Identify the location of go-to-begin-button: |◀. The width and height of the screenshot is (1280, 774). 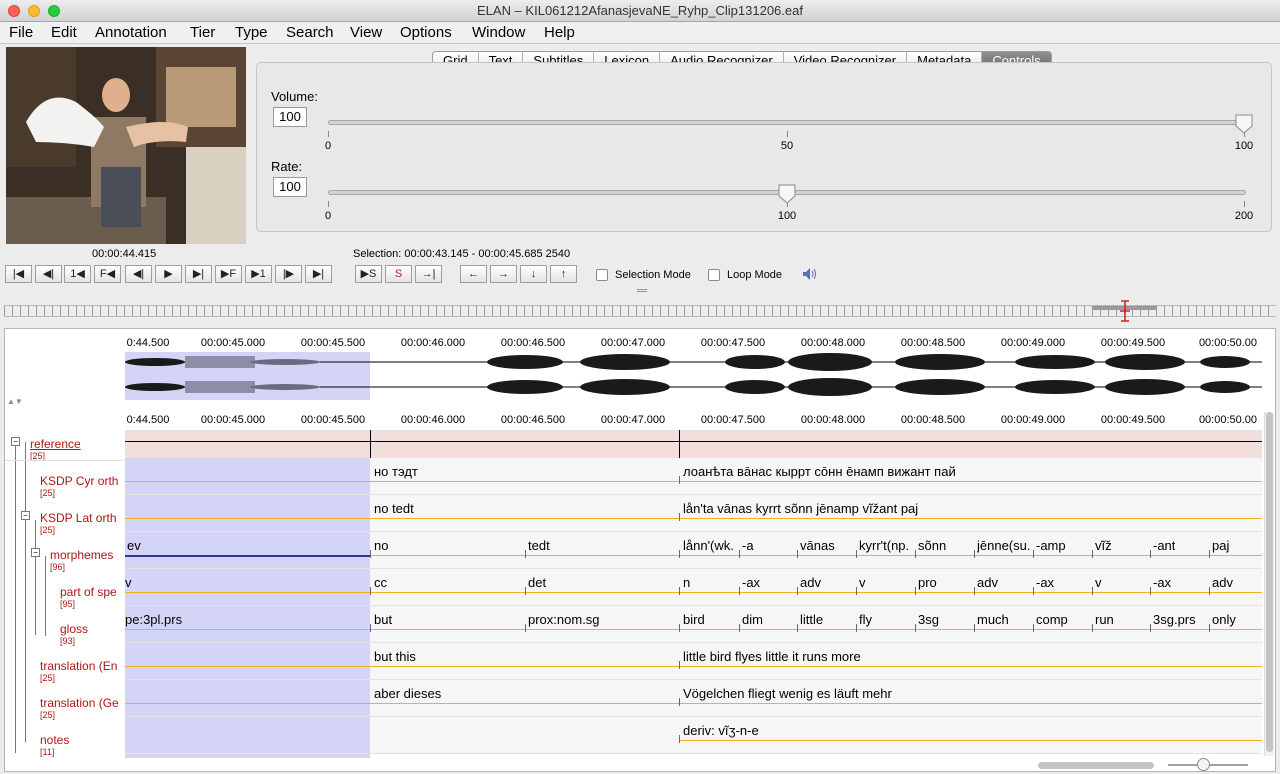
(18, 274).